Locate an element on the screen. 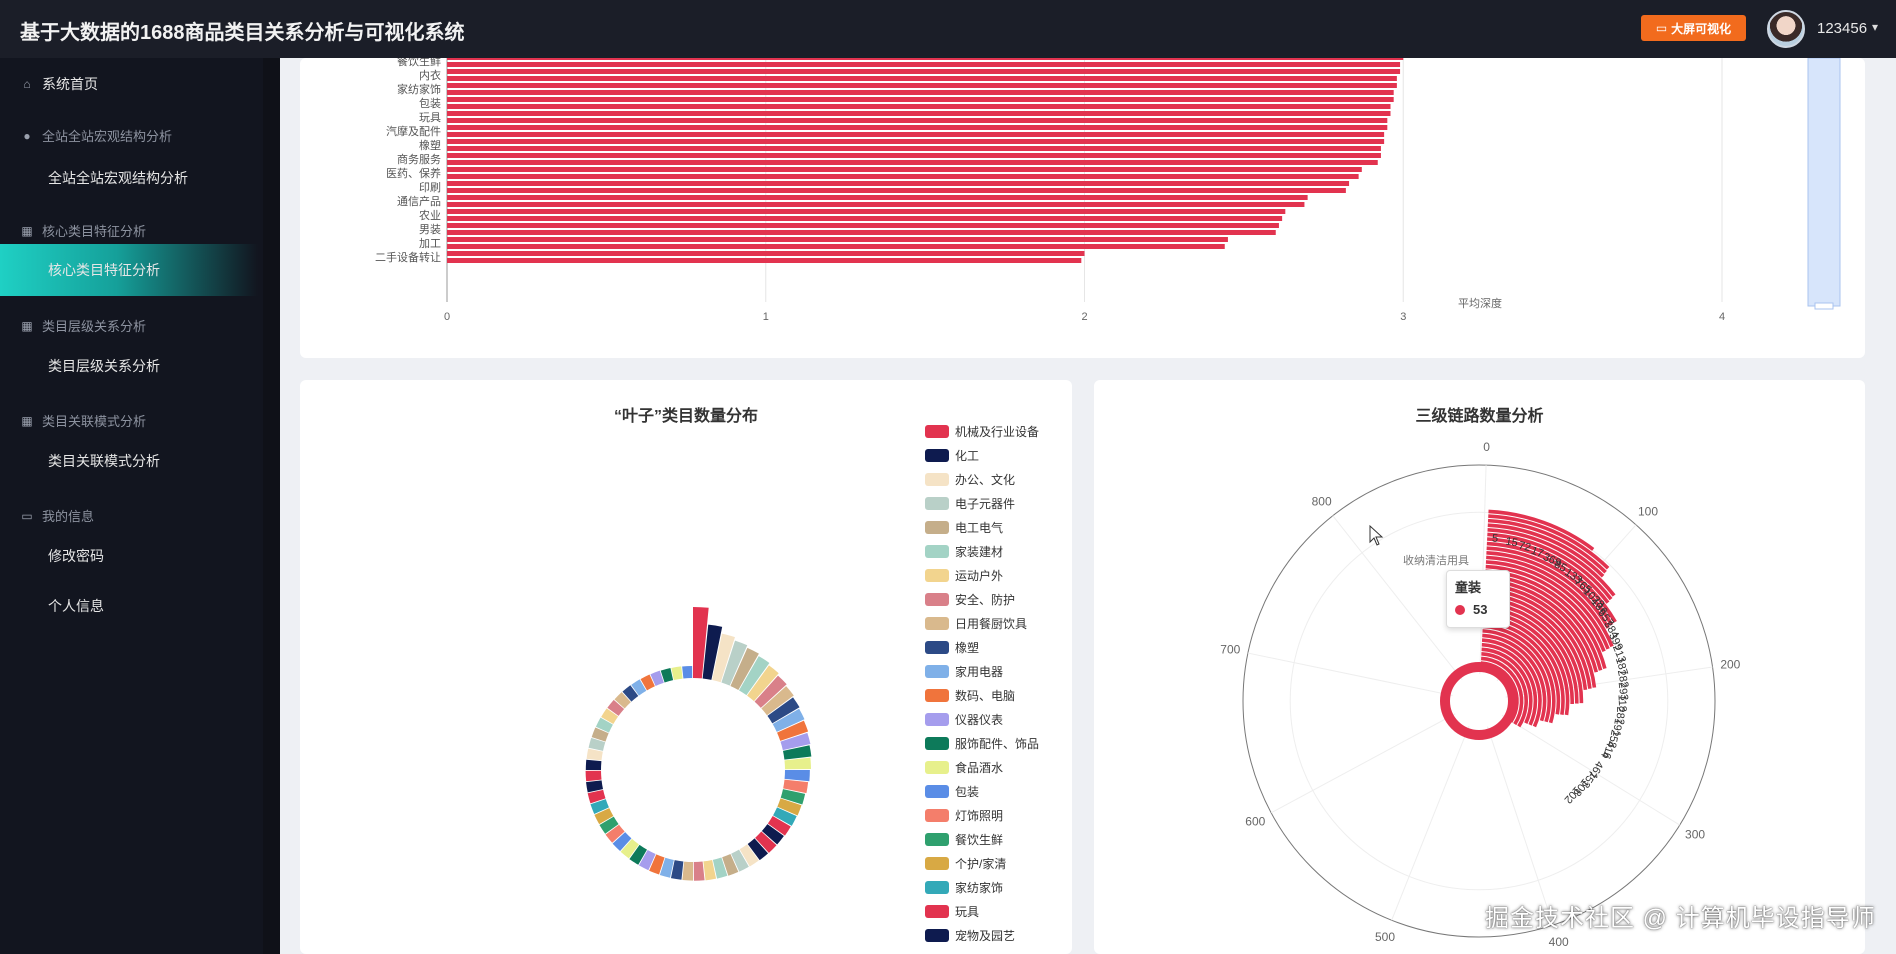  legend-item: 电工电气 is located at coordinates (964, 527).